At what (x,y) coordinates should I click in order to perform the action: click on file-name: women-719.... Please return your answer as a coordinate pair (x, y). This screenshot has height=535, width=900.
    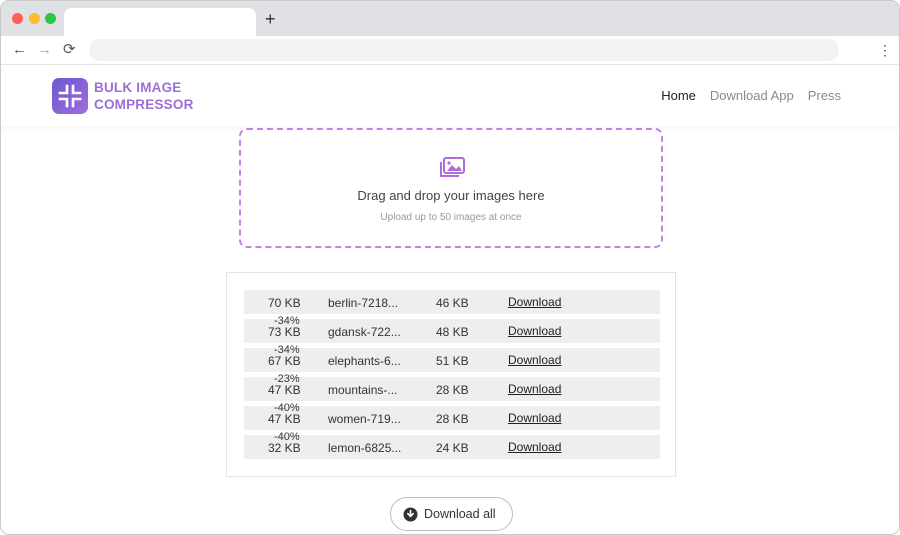
    Looking at the image, I should click on (364, 419).